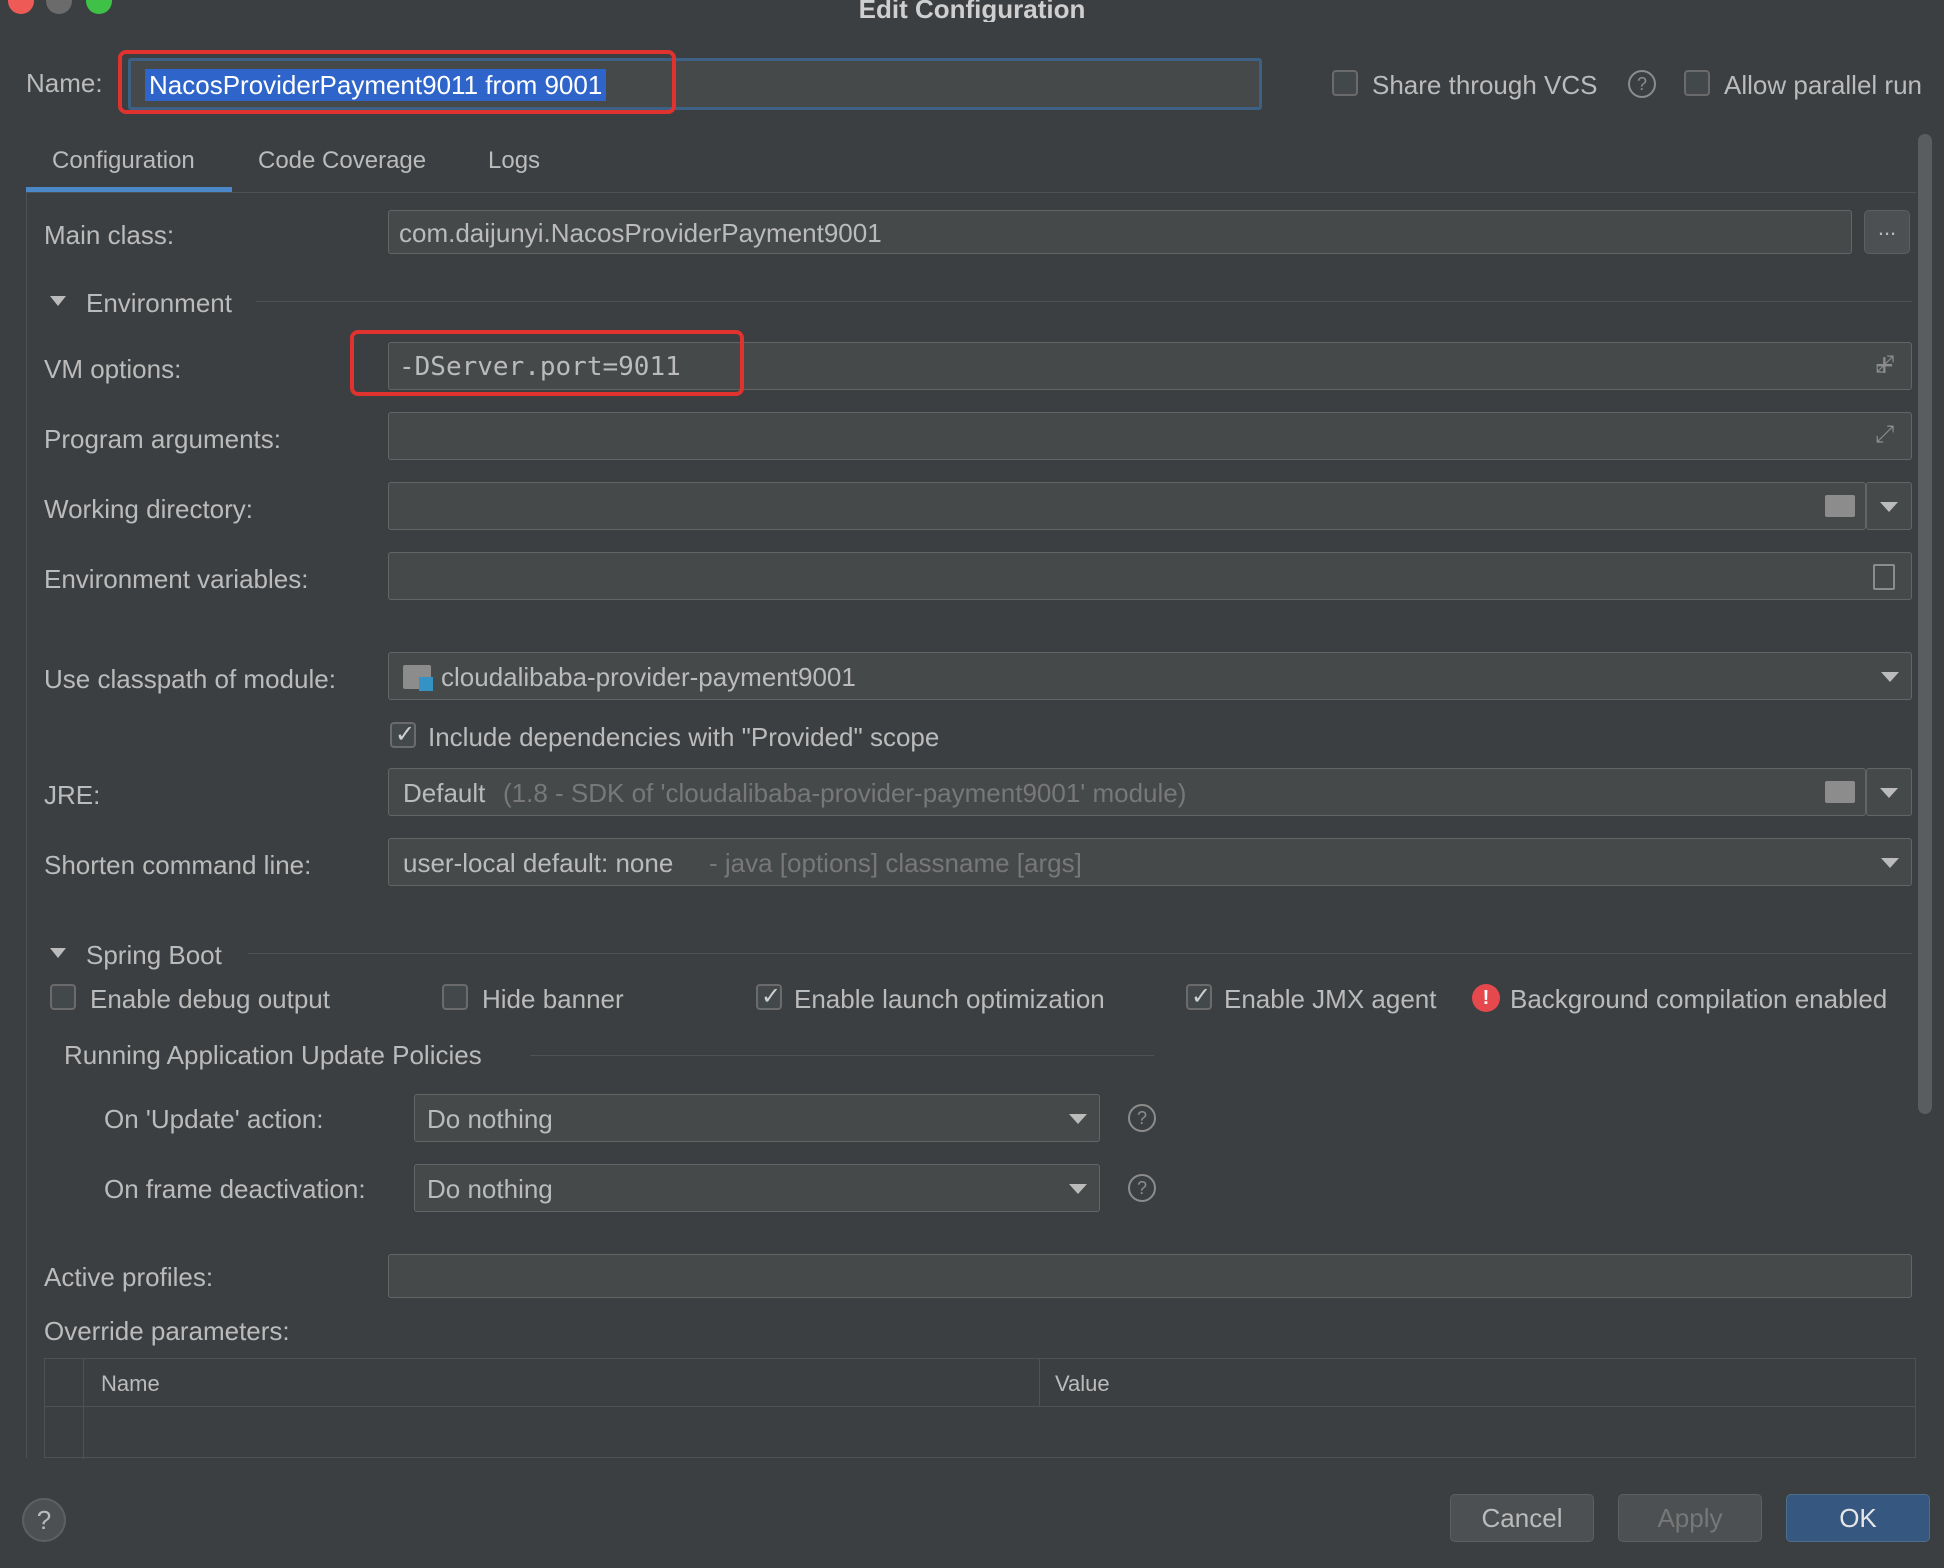  Describe the element at coordinates (949, 999) in the screenshot. I see `launch-optimization-label: Enable launch optimization` at that location.